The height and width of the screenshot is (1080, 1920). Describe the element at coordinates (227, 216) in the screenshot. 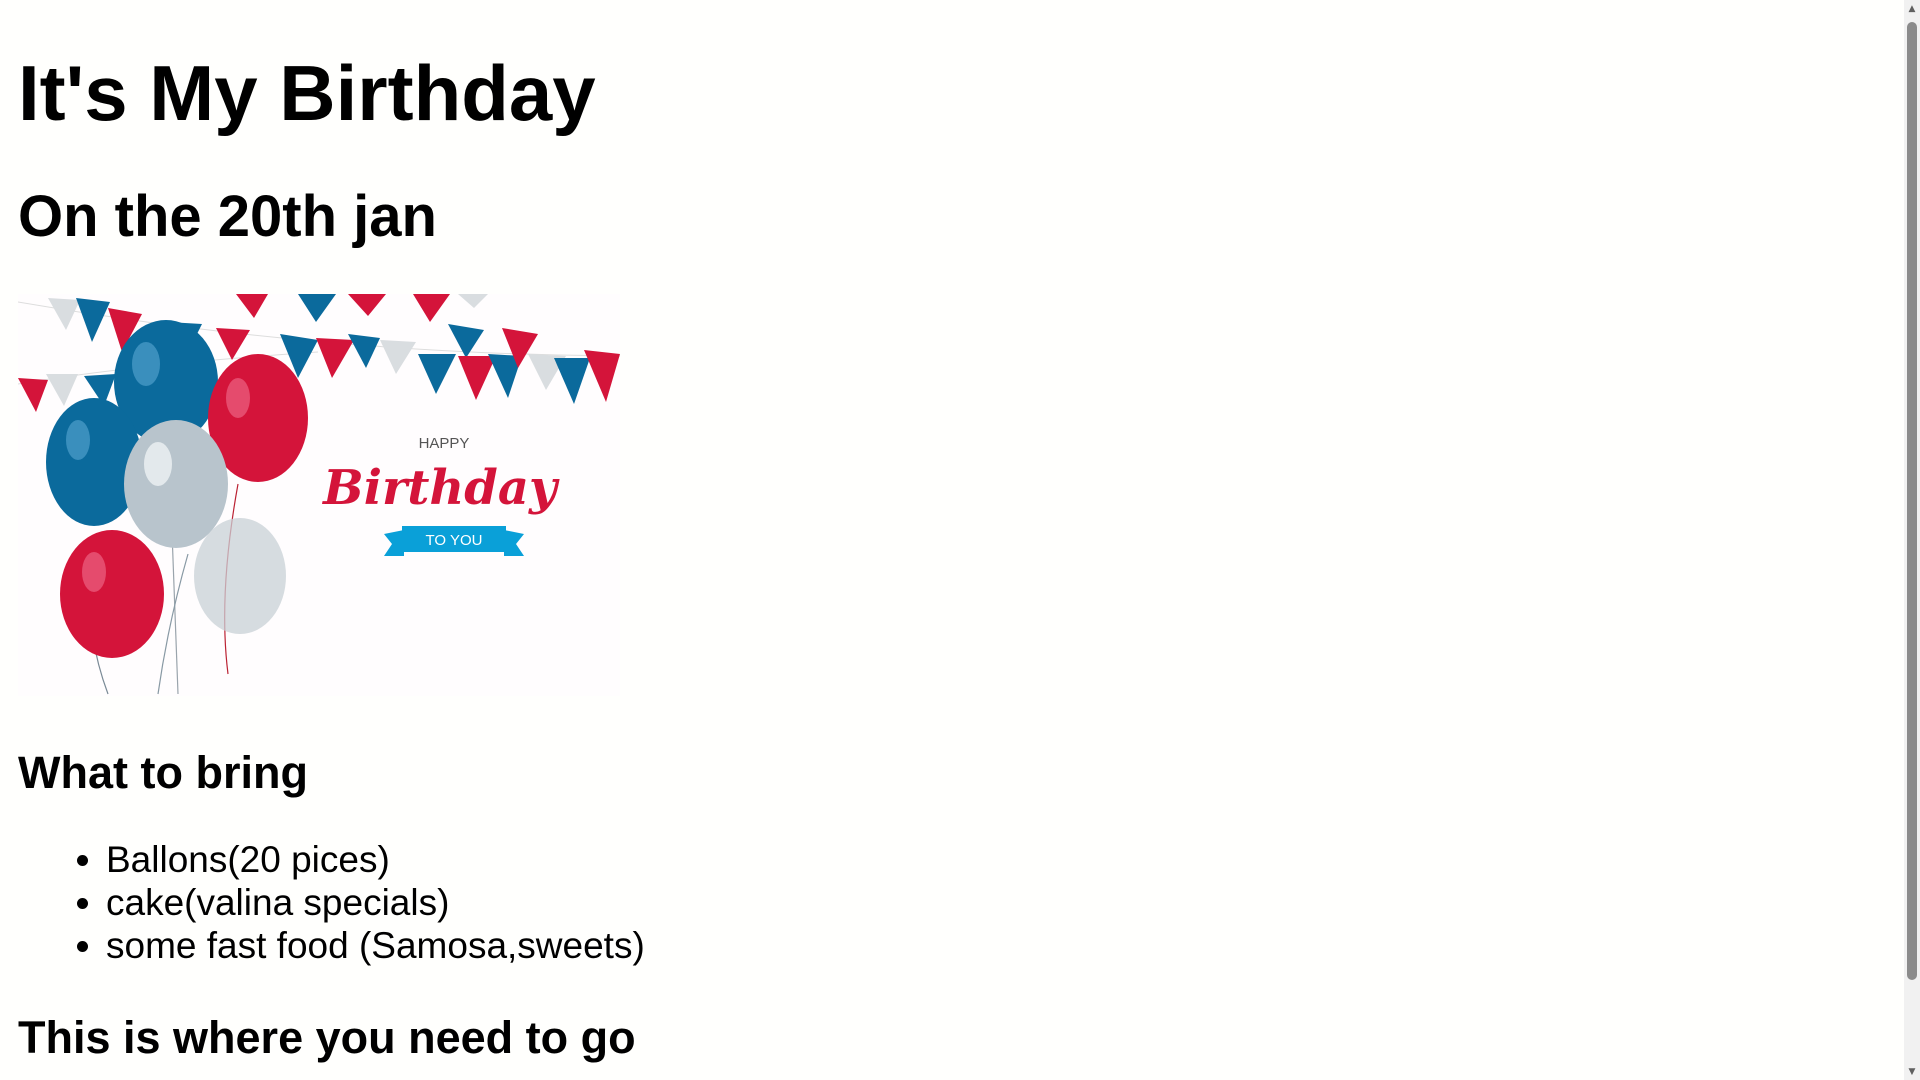

I see `page-subtitle: On the 20th jan` at that location.